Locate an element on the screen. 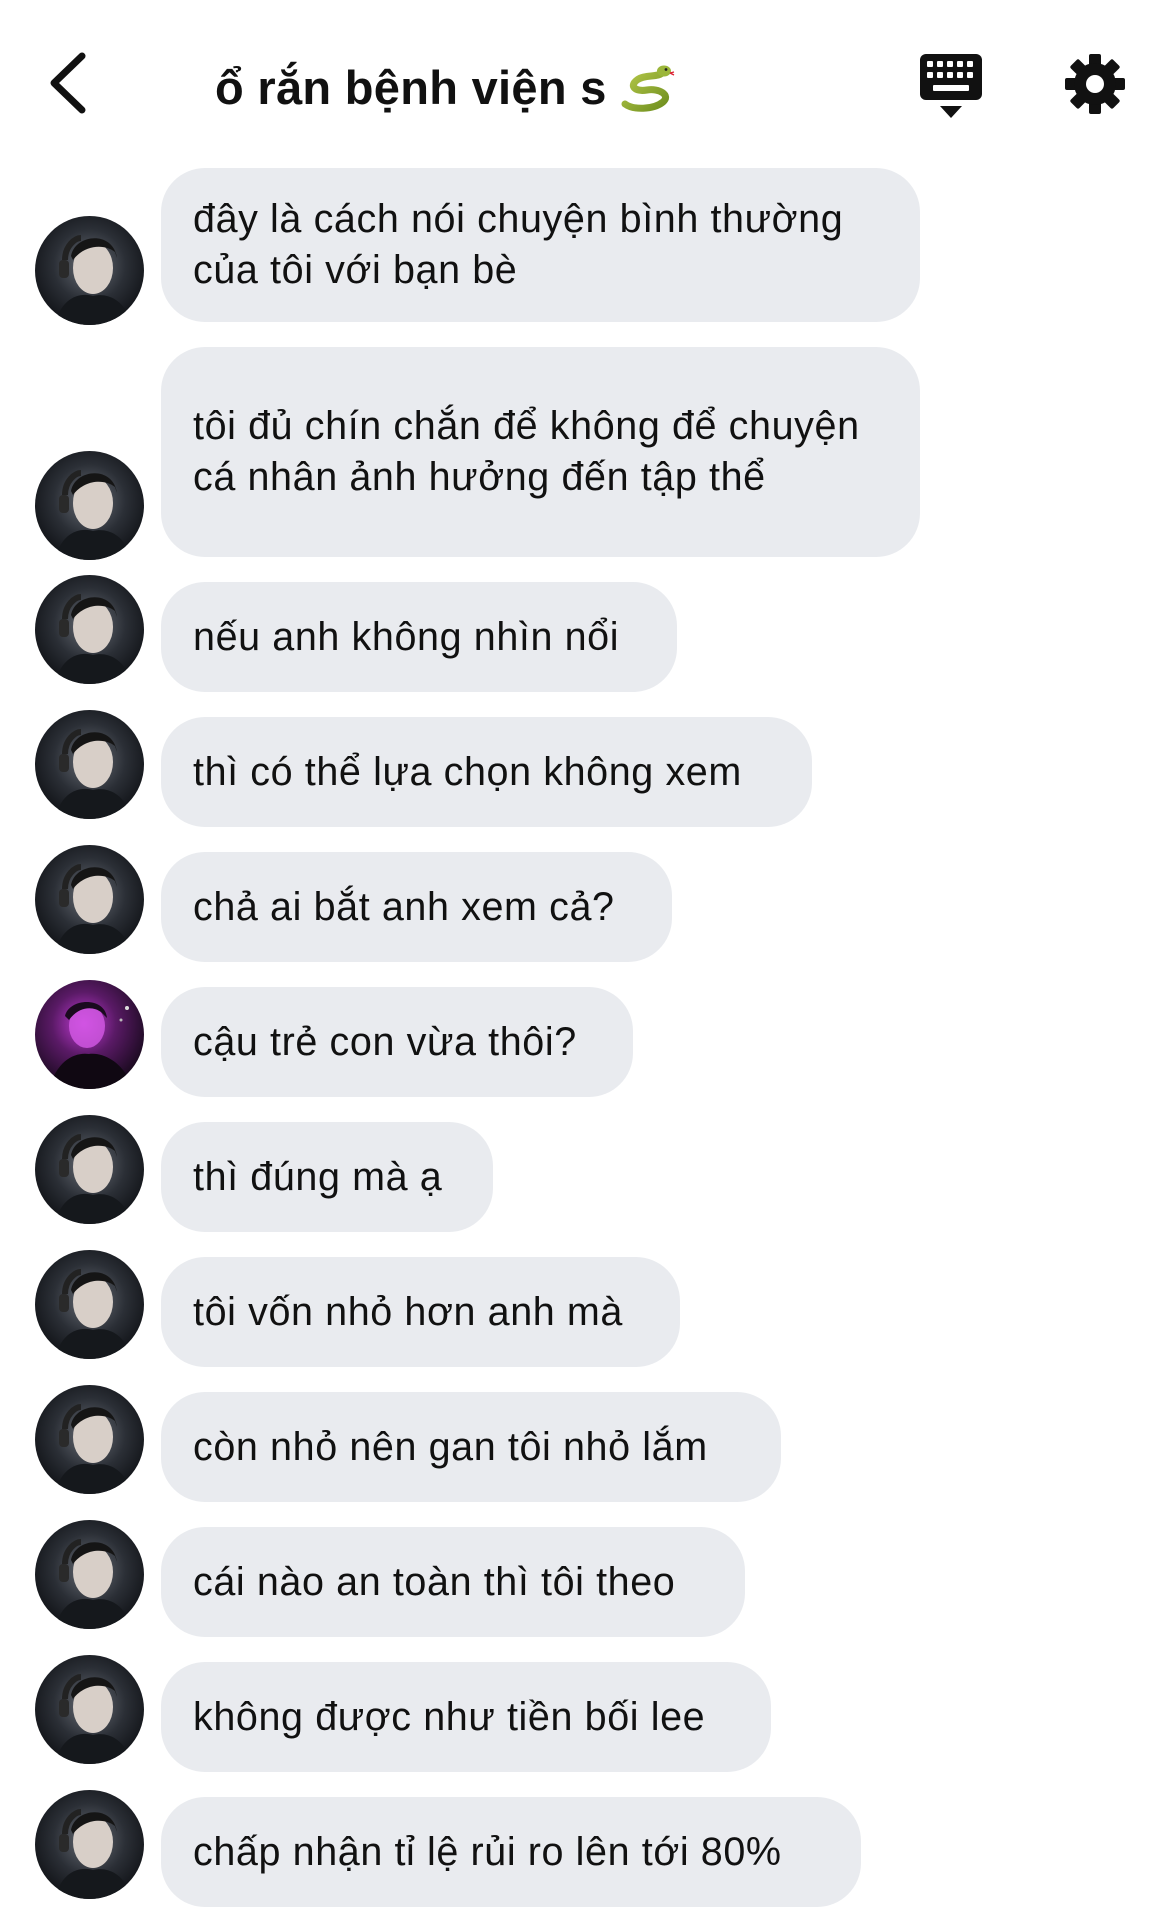 This screenshot has width=1162, height=1920. message-text: tôi vốn nhỏ hơn anh mà is located at coordinates (408, 1311).